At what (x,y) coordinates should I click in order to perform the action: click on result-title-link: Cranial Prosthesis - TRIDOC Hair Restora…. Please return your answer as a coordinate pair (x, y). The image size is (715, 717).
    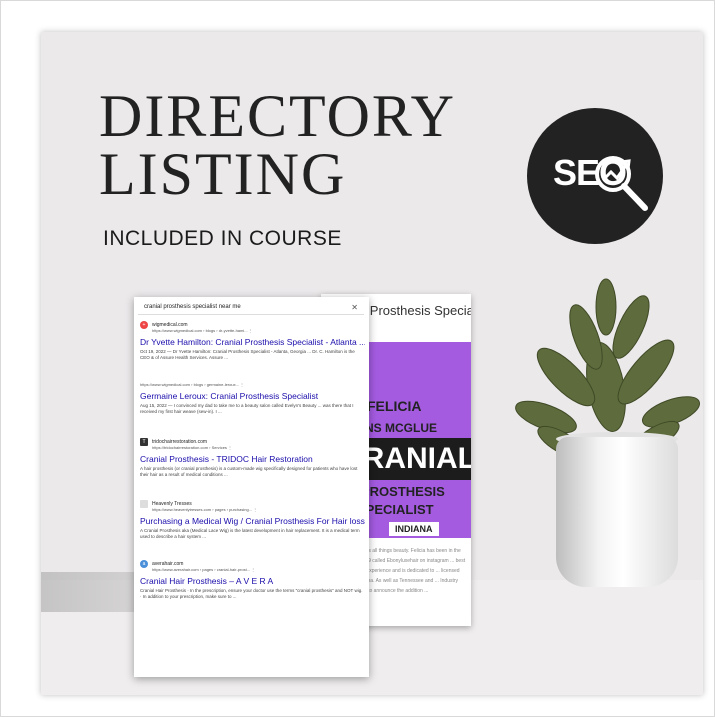
    Looking at the image, I should click on (252, 459).